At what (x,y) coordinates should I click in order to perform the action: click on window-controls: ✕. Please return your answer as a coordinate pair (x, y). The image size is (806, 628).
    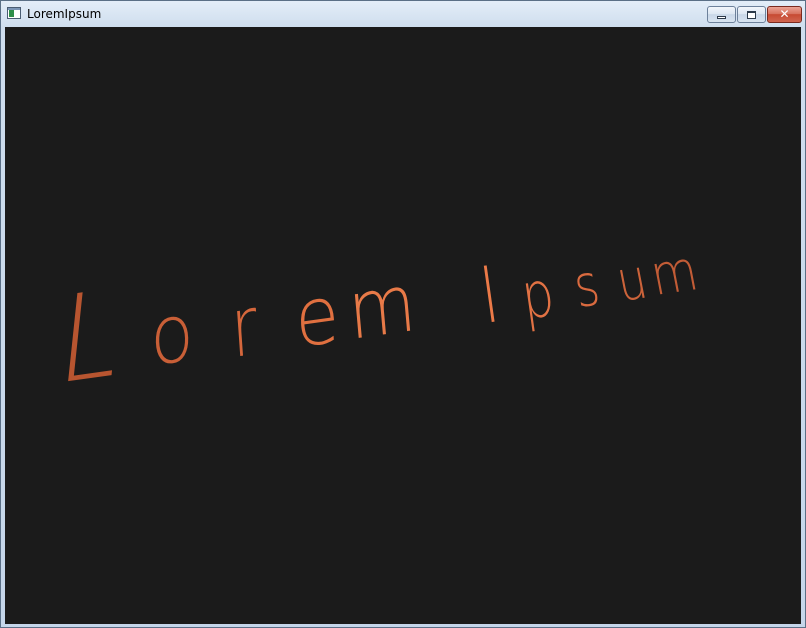
    Looking at the image, I should click on (754, 14).